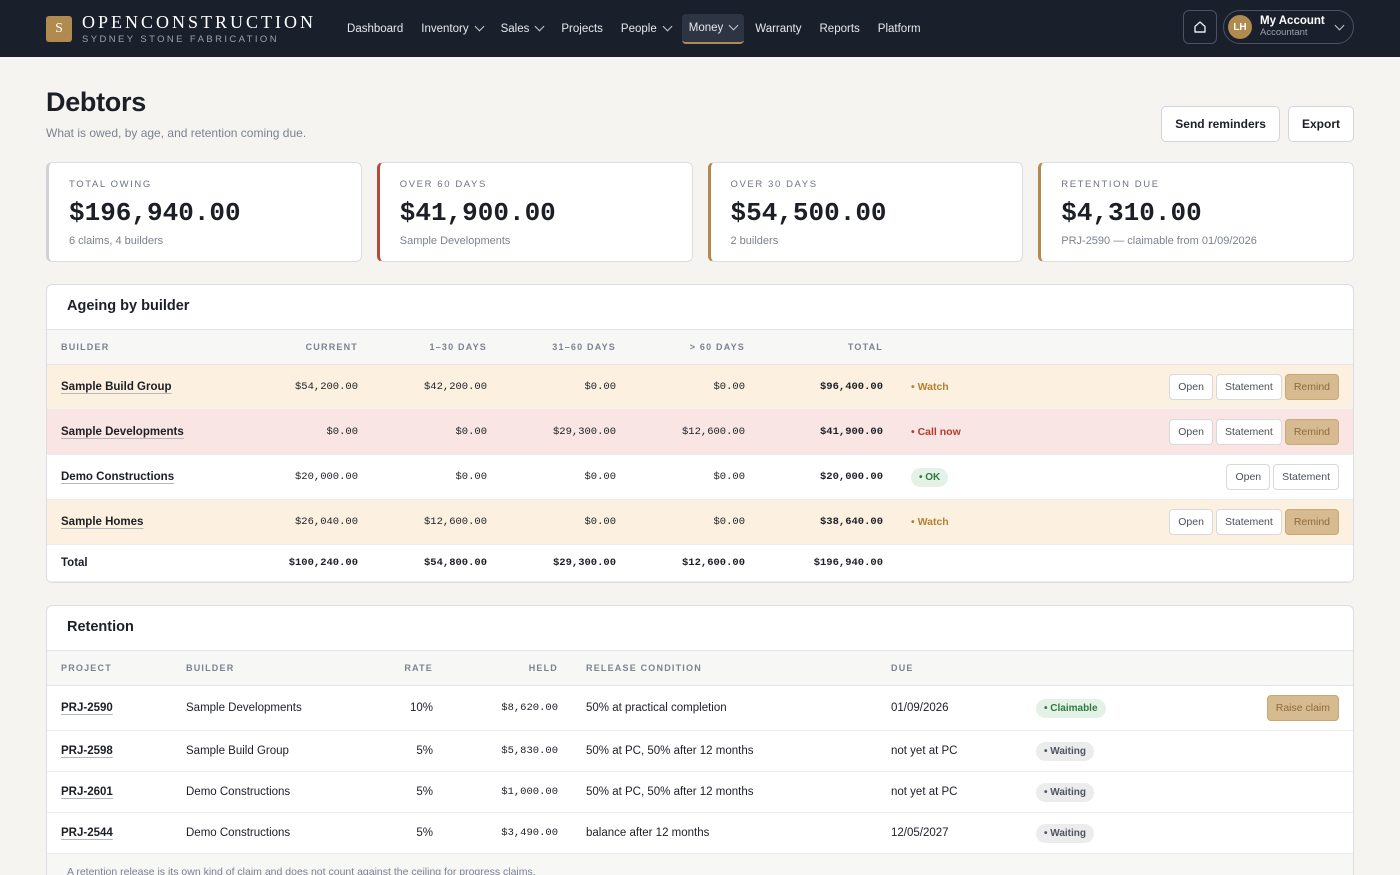 Image resolution: width=1400 pixels, height=875 pixels. Describe the element at coordinates (257, 668) in the screenshot. I see `column-header: BUILDER` at that location.